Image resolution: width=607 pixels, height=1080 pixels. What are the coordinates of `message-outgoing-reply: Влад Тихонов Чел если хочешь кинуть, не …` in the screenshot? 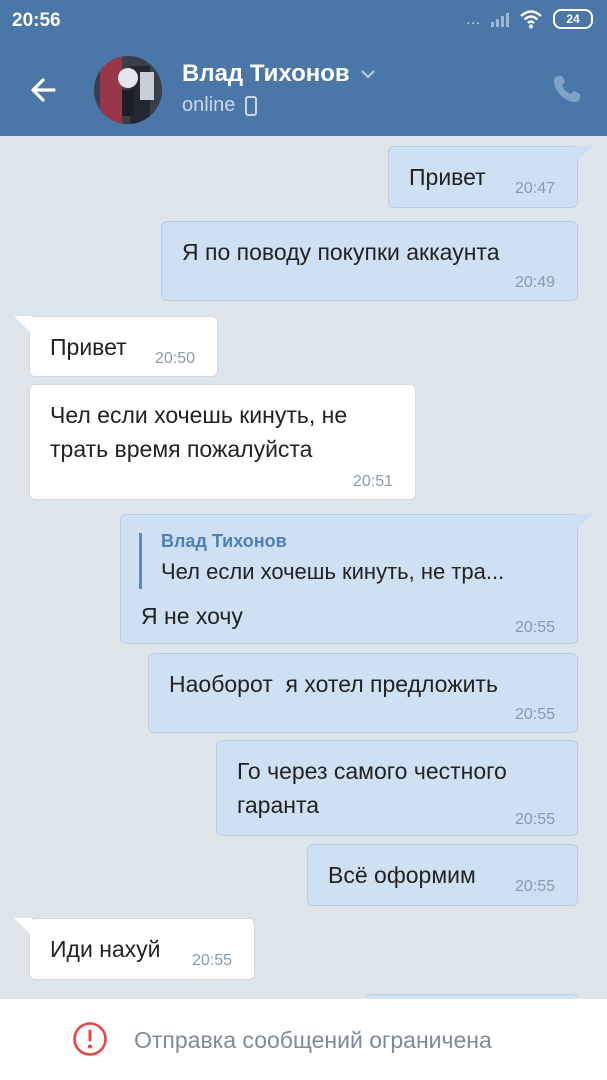 It's located at (356, 579).